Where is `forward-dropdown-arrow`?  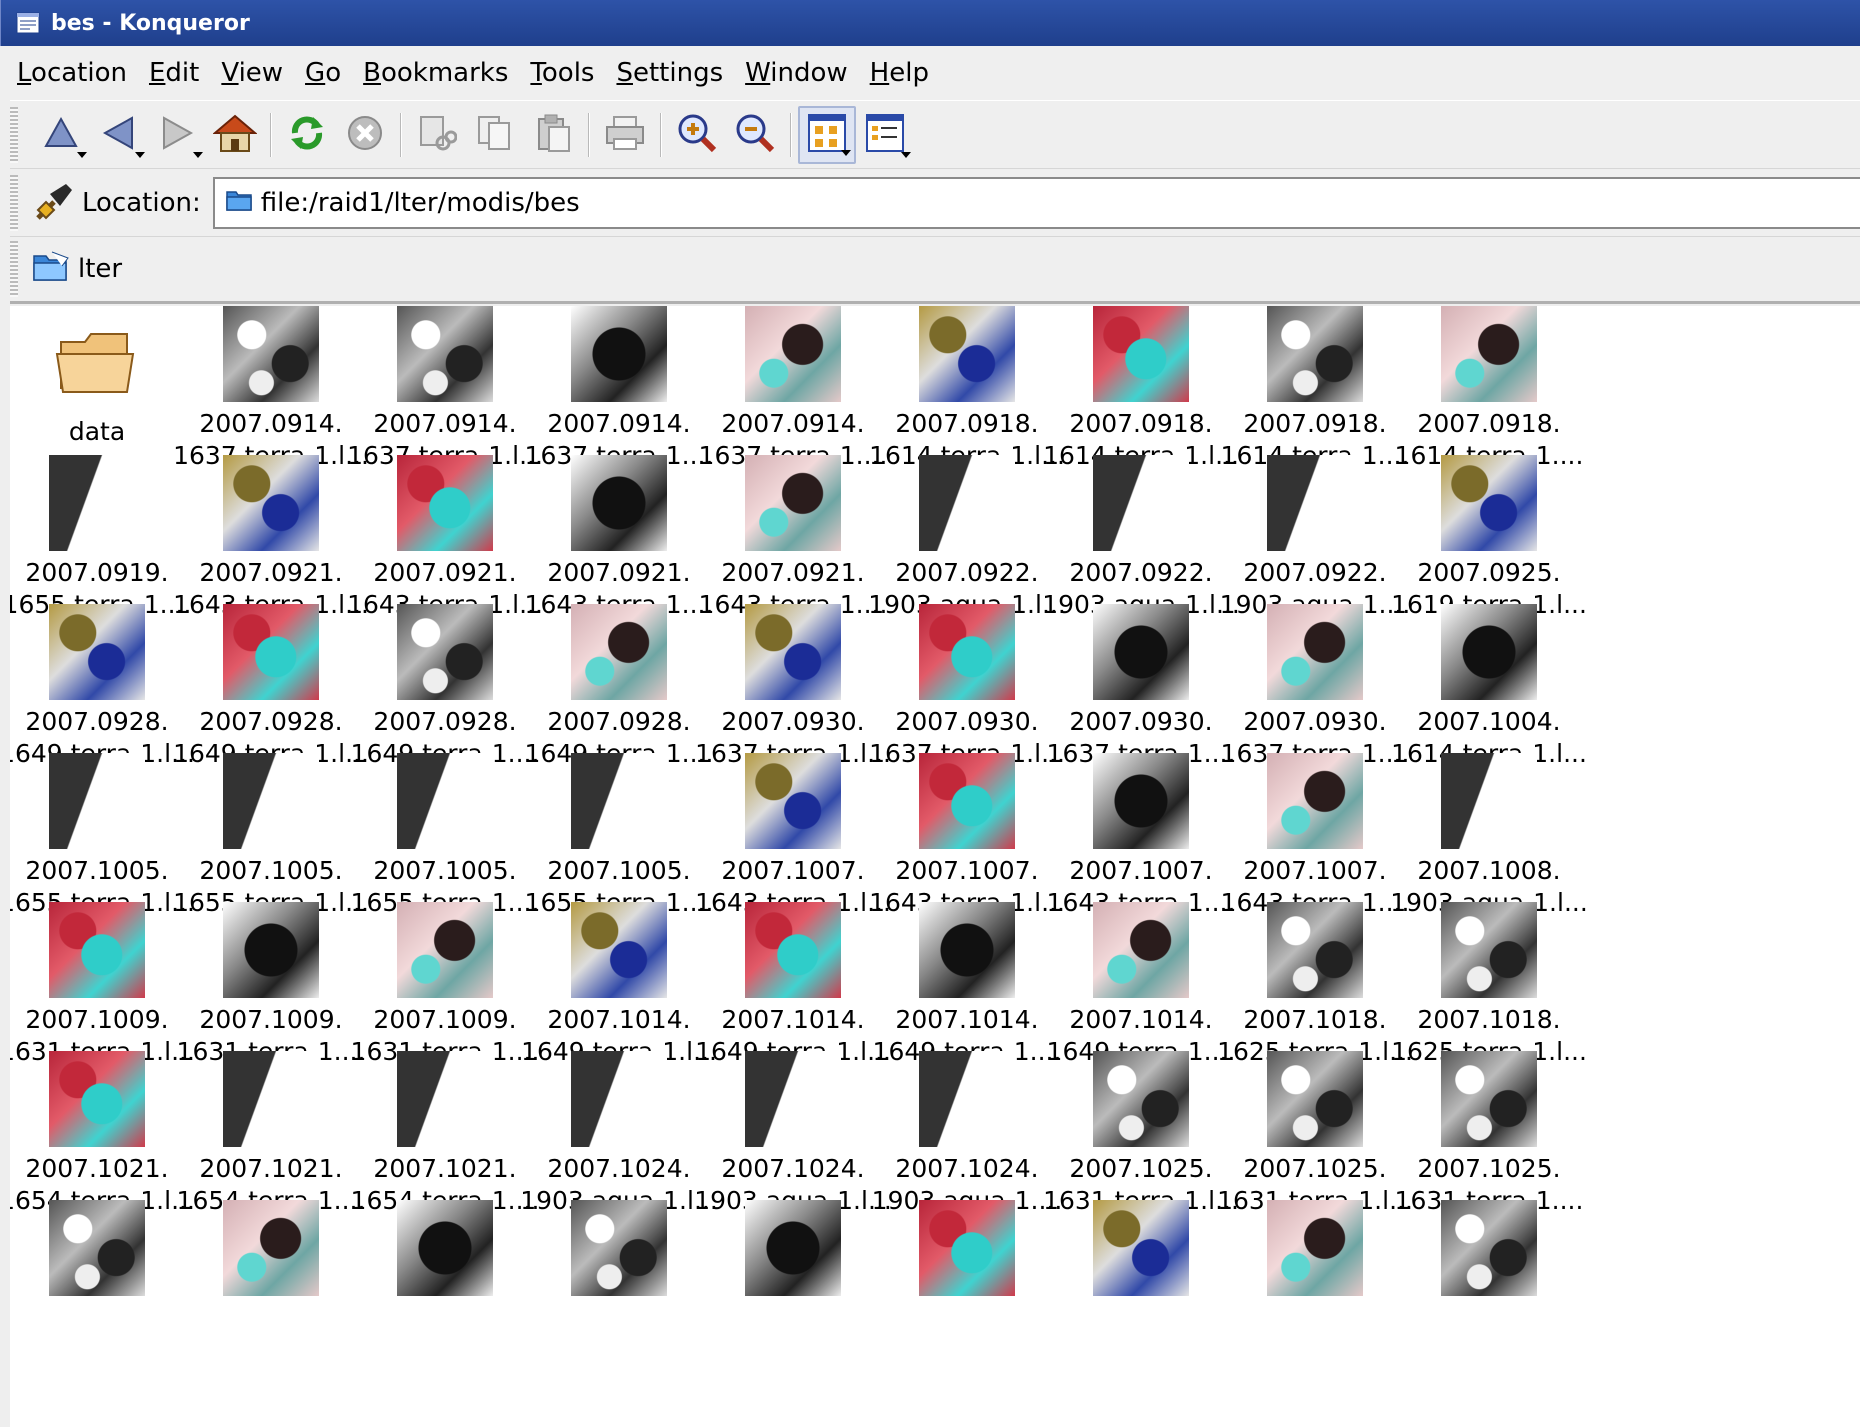
forward-dropdown-arrow is located at coordinates (198, 154).